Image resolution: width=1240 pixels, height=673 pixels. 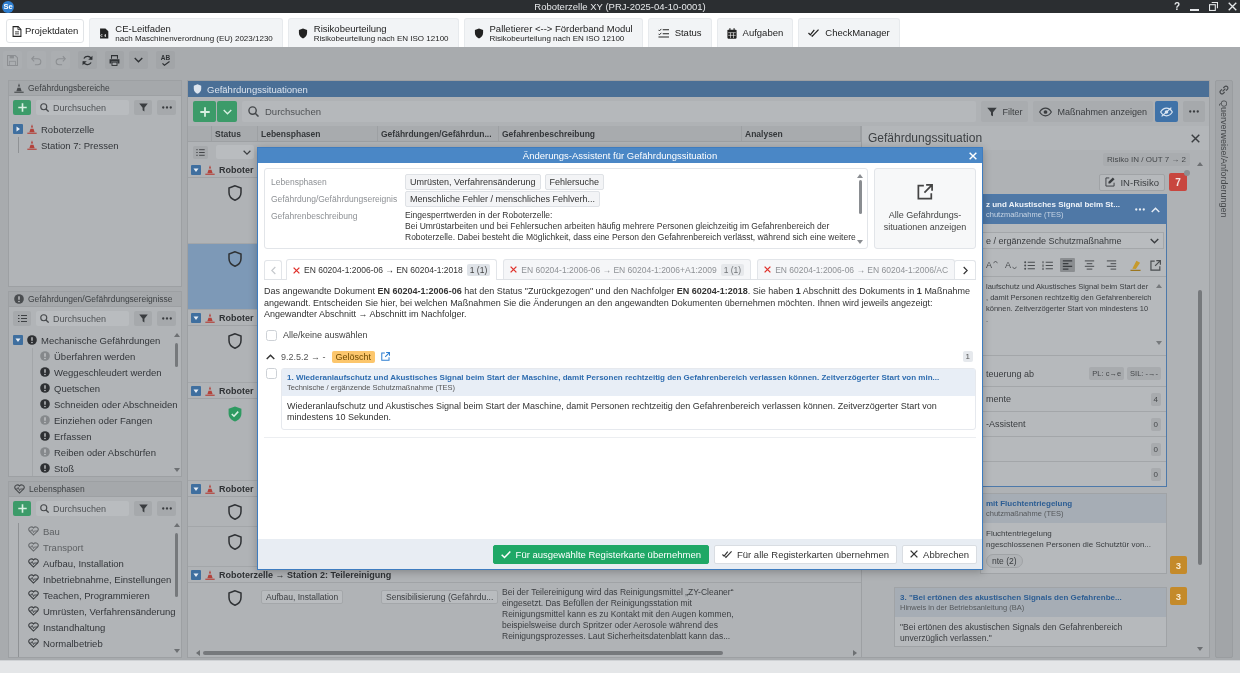 I want to click on list-item: Umrüsten, Verfahrensänderung, so click(x=109, y=611).